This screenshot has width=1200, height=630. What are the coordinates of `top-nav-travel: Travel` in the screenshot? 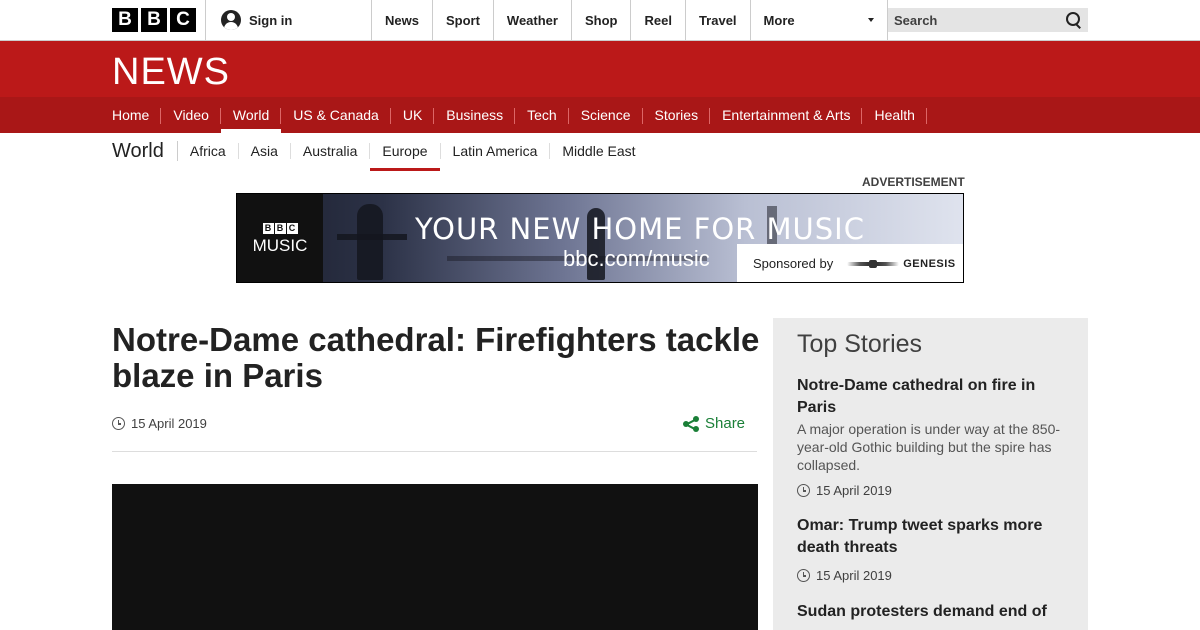 It's located at (717, 20).